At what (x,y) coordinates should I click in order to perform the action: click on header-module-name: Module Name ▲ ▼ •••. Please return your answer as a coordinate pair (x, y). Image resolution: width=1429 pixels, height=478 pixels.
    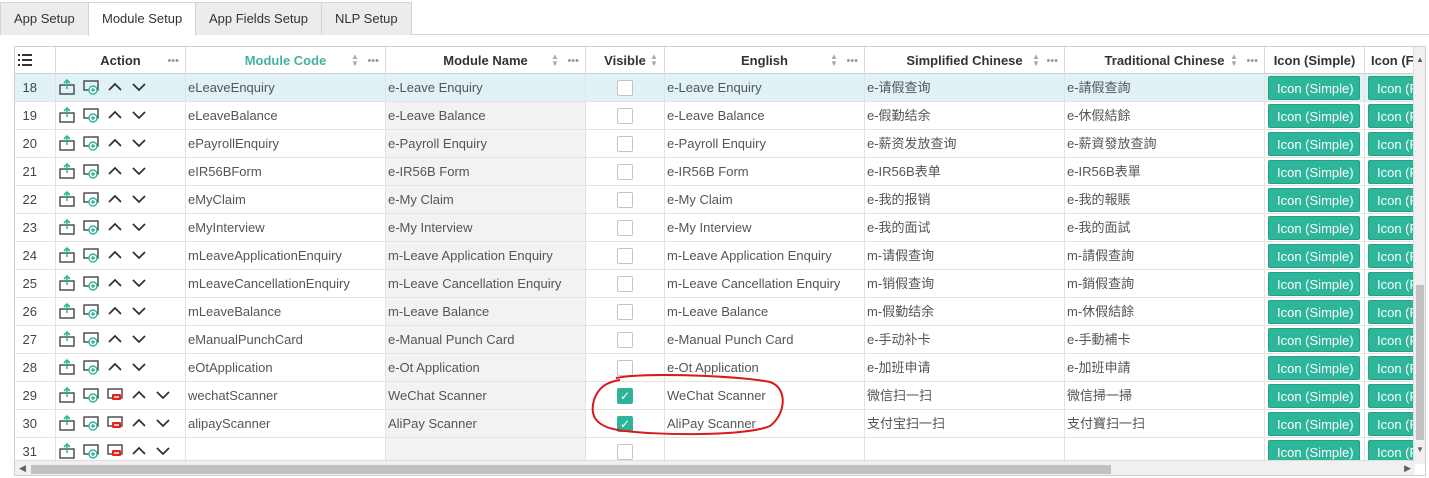
    Looking at the image, I should click on (486, 60).